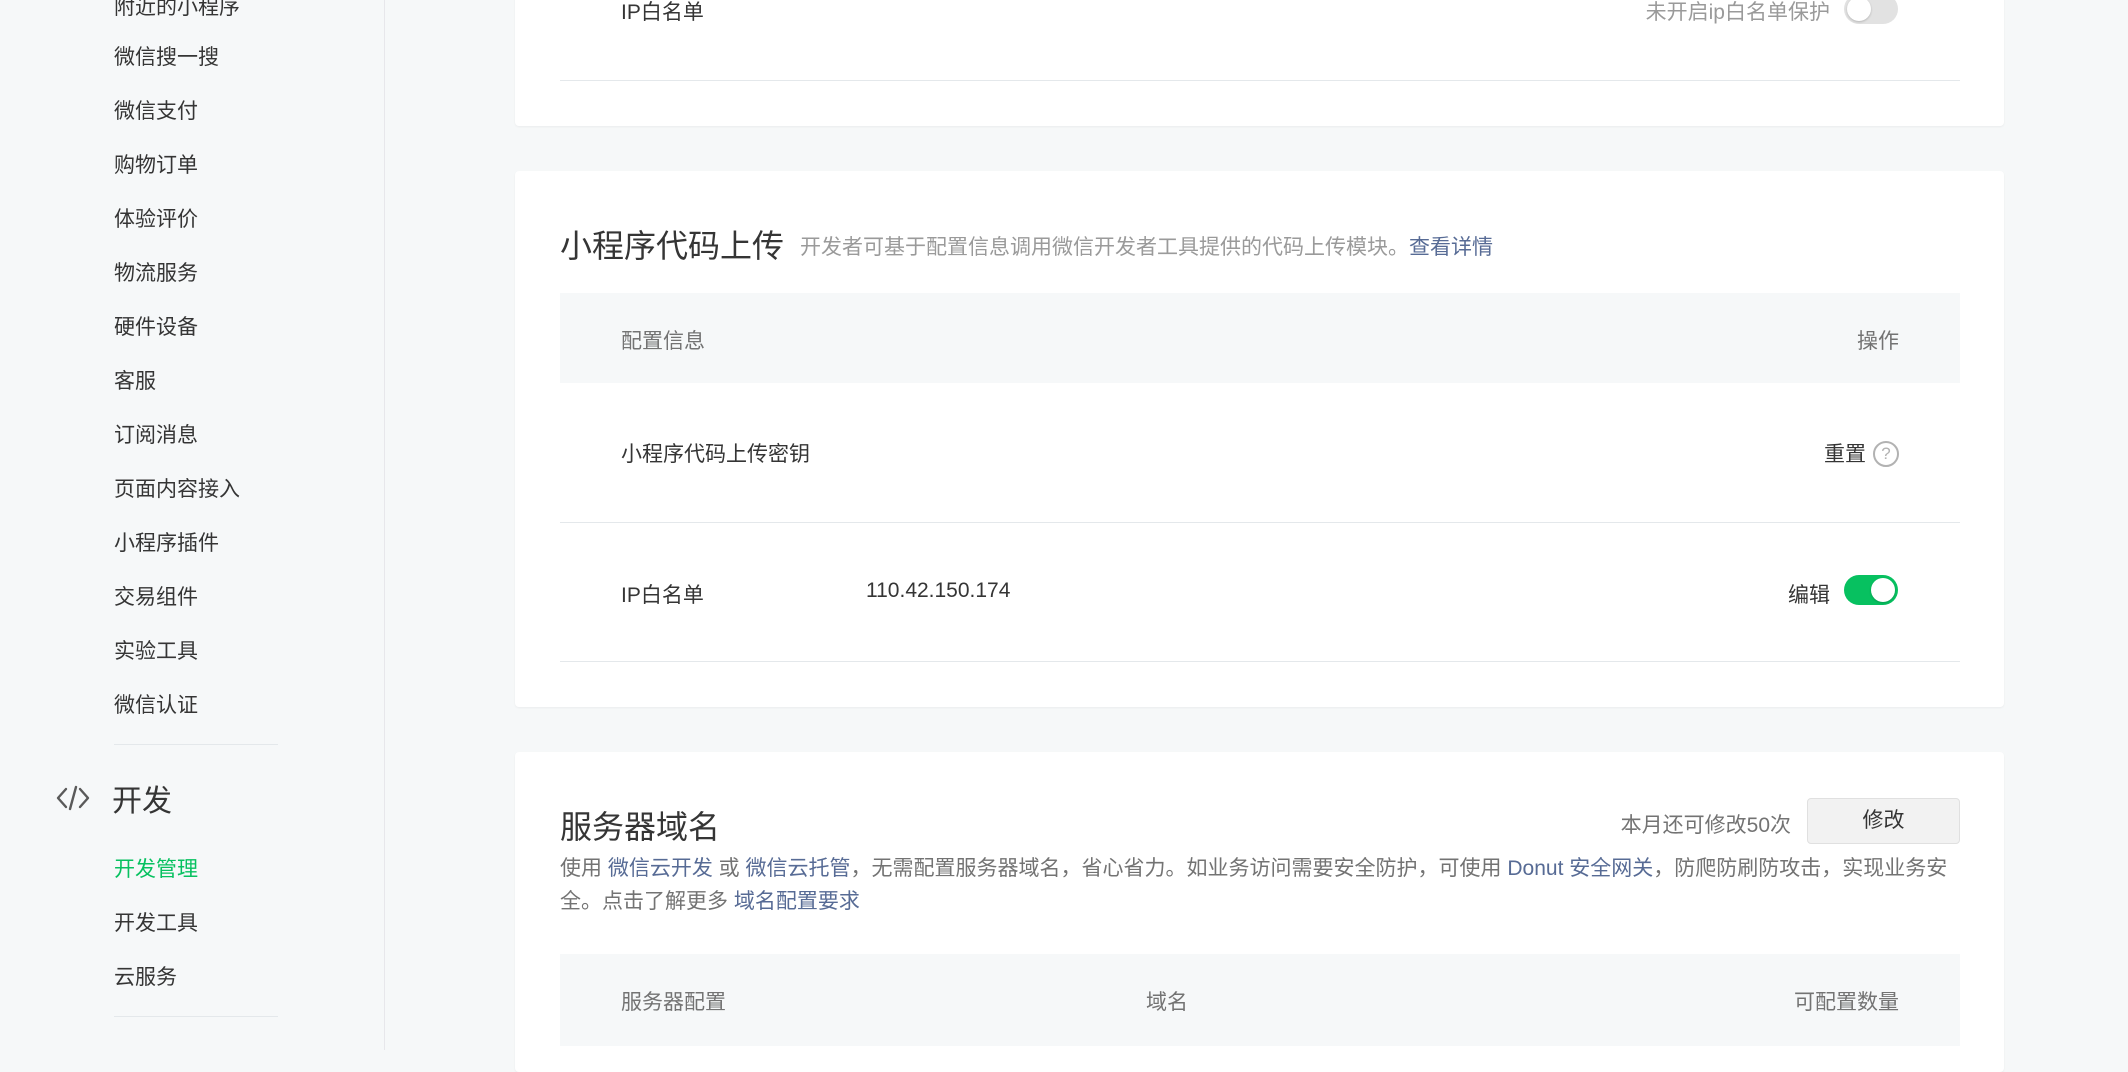 Image resolution: width=2128 pixels, height=1072 pixels. Describe the element at coordinates (156, 924) in the screenshot. I see `nav-item-dev-tools: 开发工具` at that location.